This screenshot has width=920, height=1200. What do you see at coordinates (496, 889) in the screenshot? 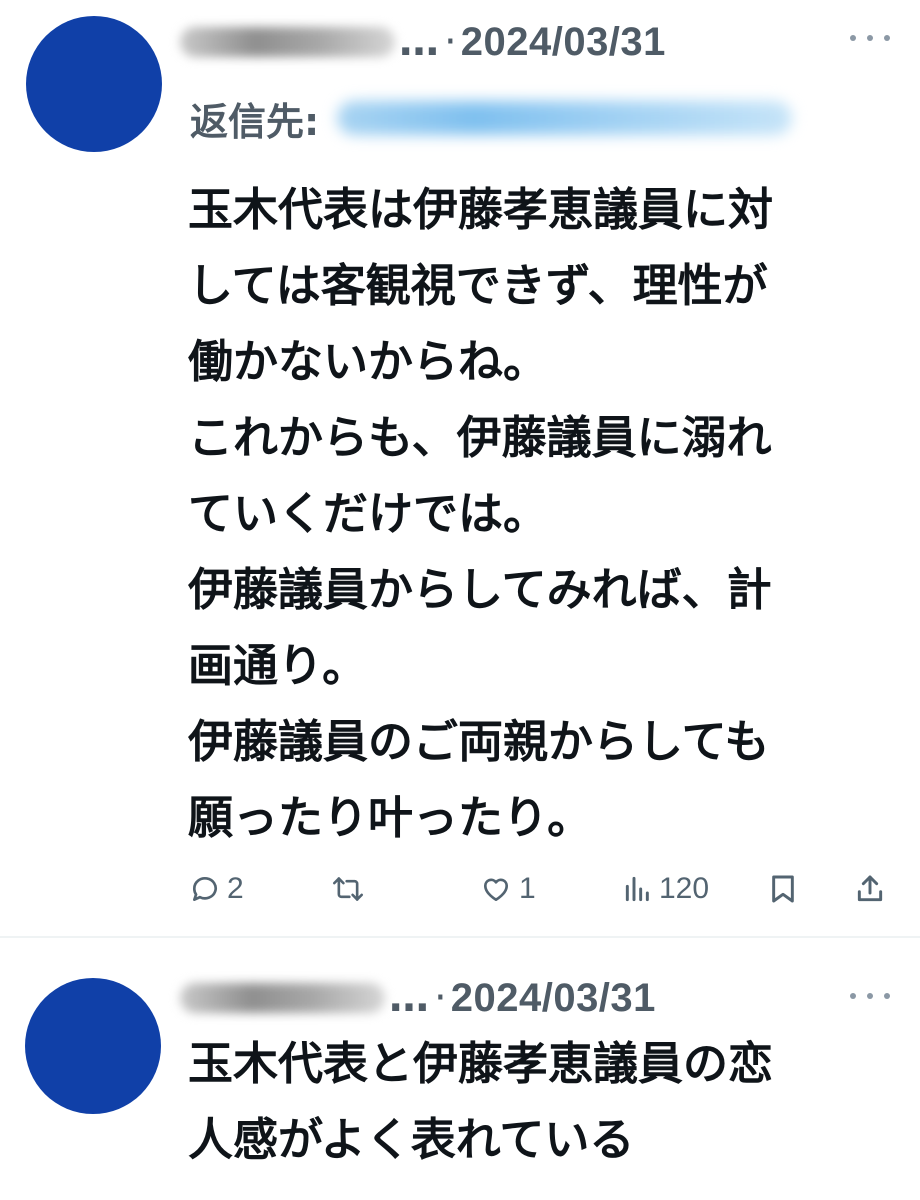
I see `heart-icon` at bounding box center [496, 889].